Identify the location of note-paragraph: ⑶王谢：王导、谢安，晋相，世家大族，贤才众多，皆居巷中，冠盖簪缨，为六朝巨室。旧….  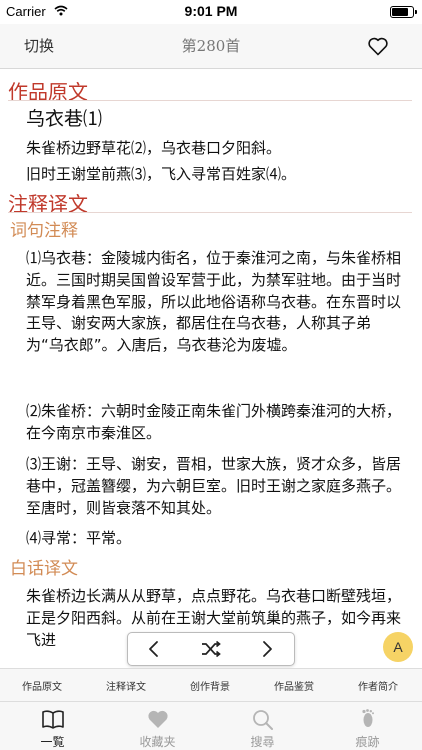
(214, 486).